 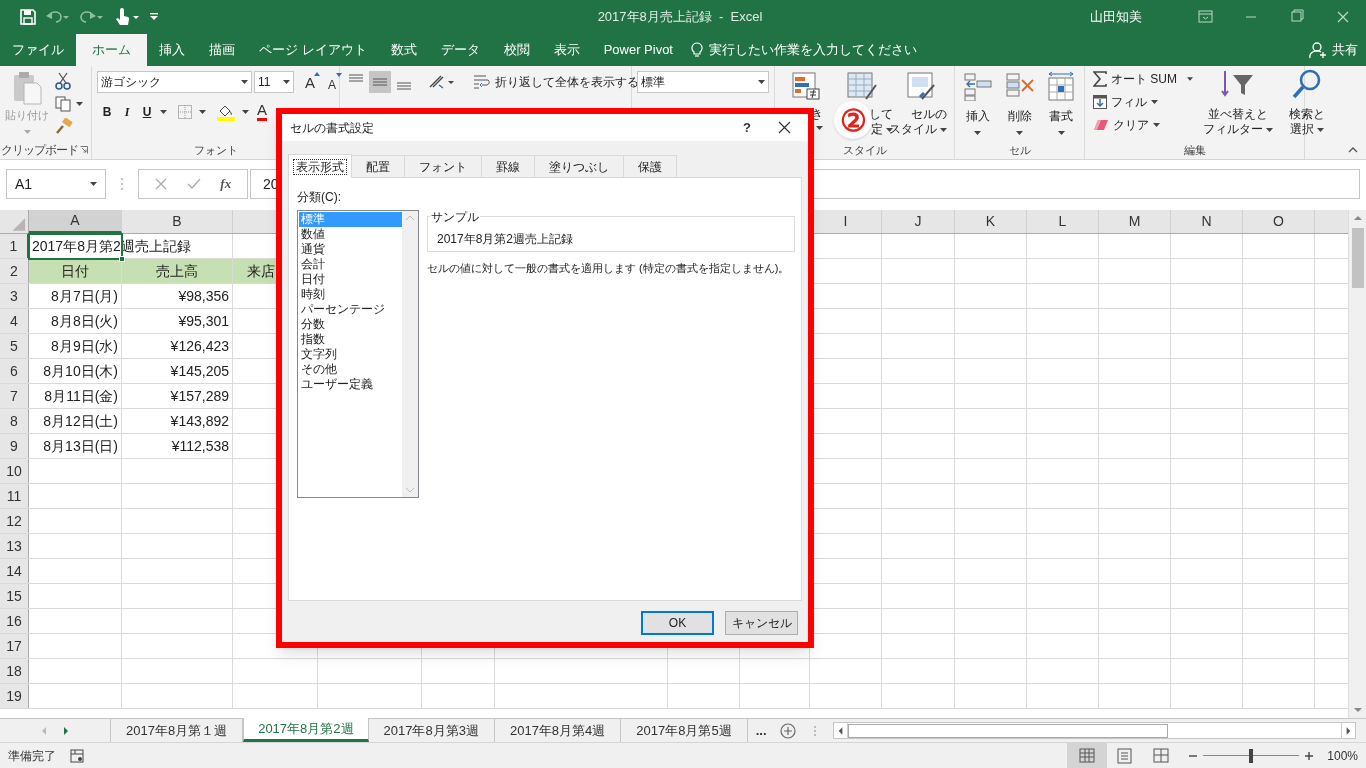 What do you see at coordinates (193, 184) in the screenshot?
I see `enter-check-icon` at bounding box center [193, 184].